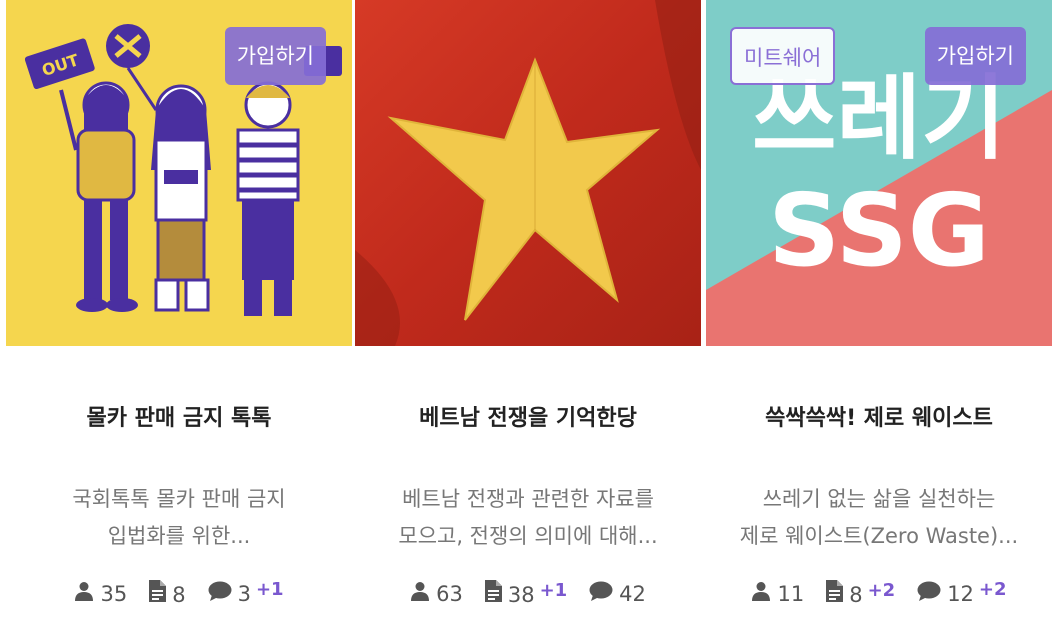  What do you see at coordinates (528, 416) in the screenshot?
I see `group-title: 베트남 전쟁을 기억한당` at bounding box center [528, 416].